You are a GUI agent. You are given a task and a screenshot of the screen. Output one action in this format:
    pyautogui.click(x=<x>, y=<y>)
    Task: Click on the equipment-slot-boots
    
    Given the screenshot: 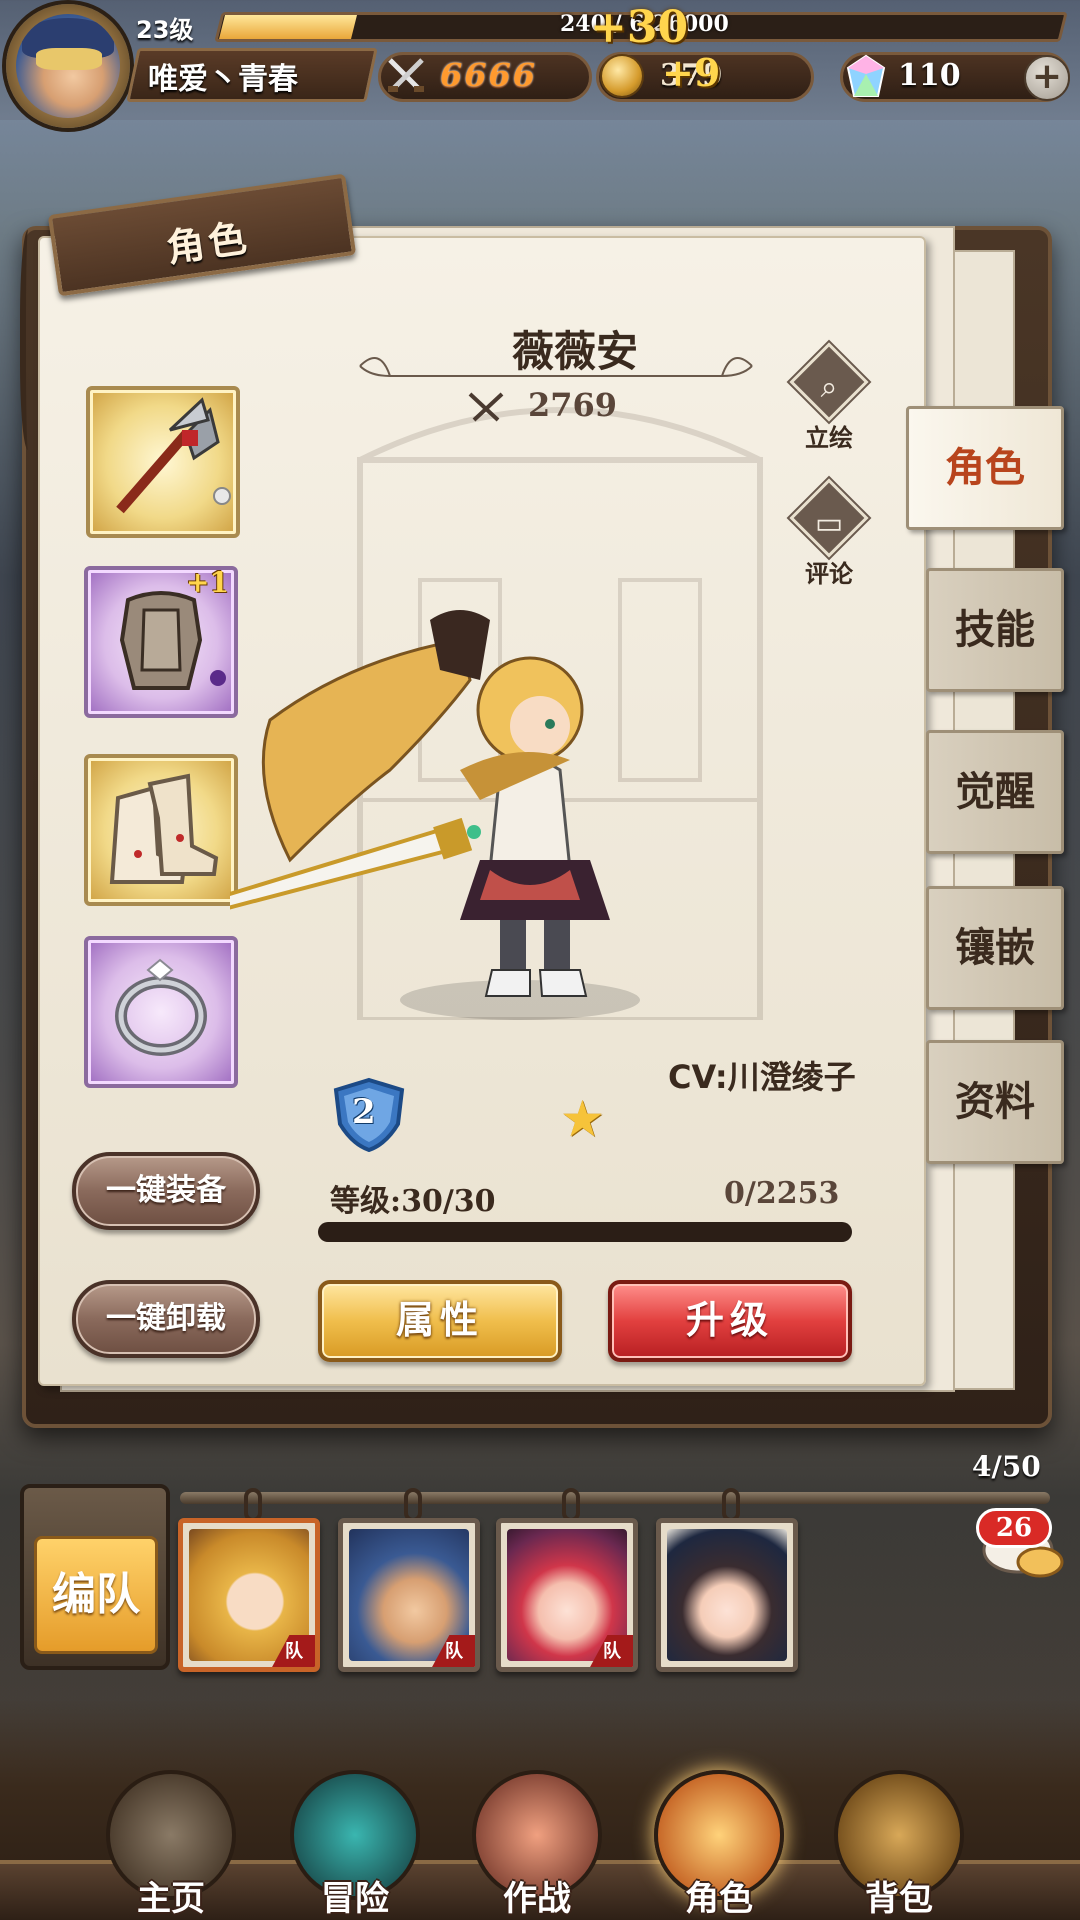 What is the action you would take?
    pyautogui.click(x=161, y=830)
    